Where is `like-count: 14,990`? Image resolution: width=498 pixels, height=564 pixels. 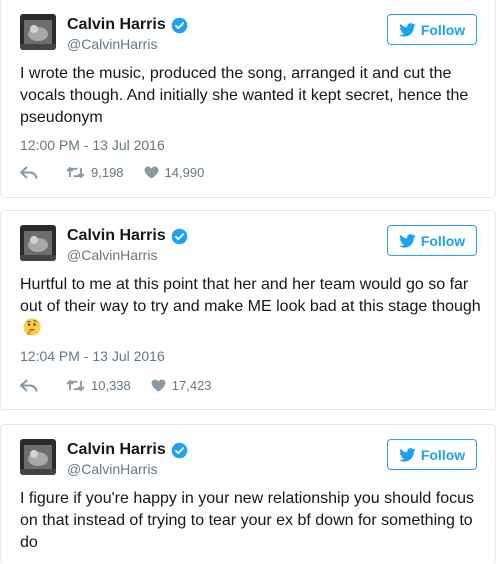 like-count: 14,990 is located at coordinates (184, 172).